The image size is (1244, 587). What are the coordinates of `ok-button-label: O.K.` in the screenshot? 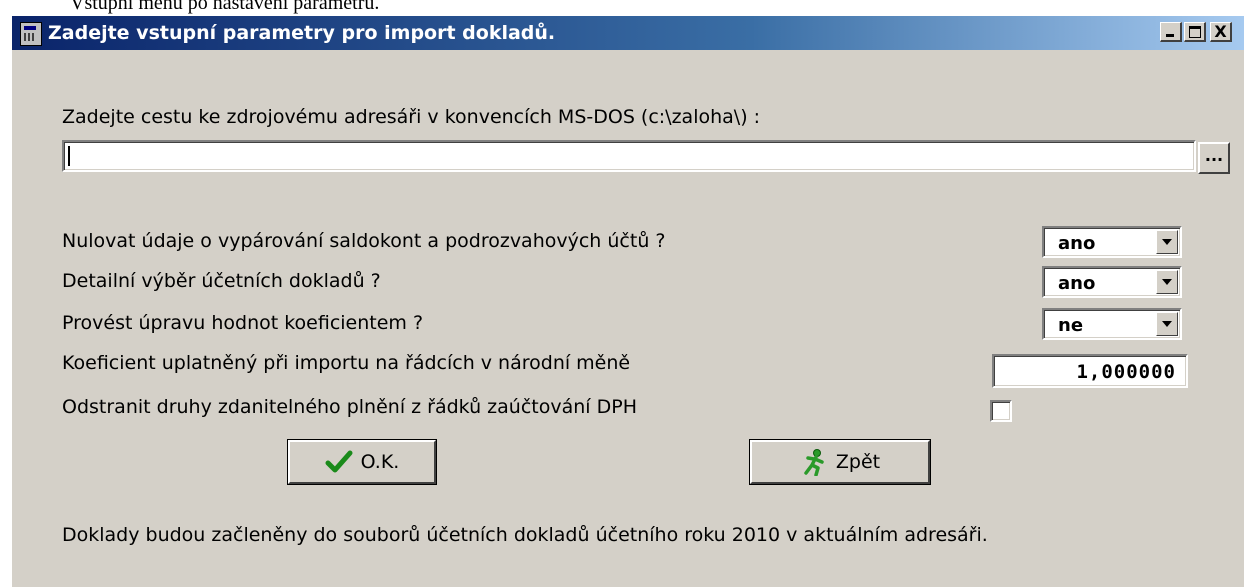 It's located at (380, 462).